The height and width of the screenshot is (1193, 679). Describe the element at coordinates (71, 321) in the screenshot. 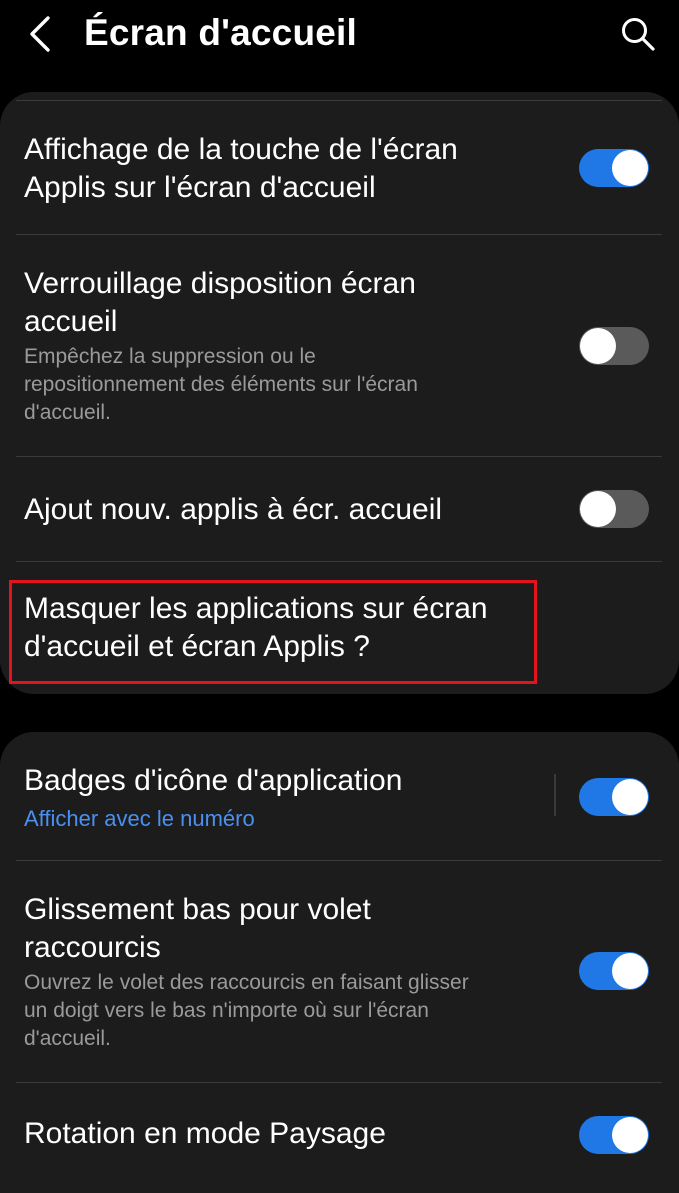

I see `setting-title-line: accueil` at that location.